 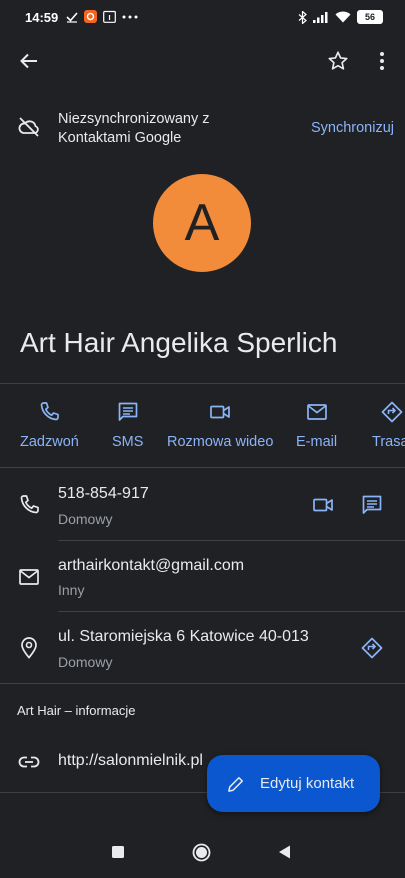 What do you see at coordinates (220, 425) in the screenshot?
I see `video-call-action-button: Rozmowa wideo` at bounding box center [220, 425].